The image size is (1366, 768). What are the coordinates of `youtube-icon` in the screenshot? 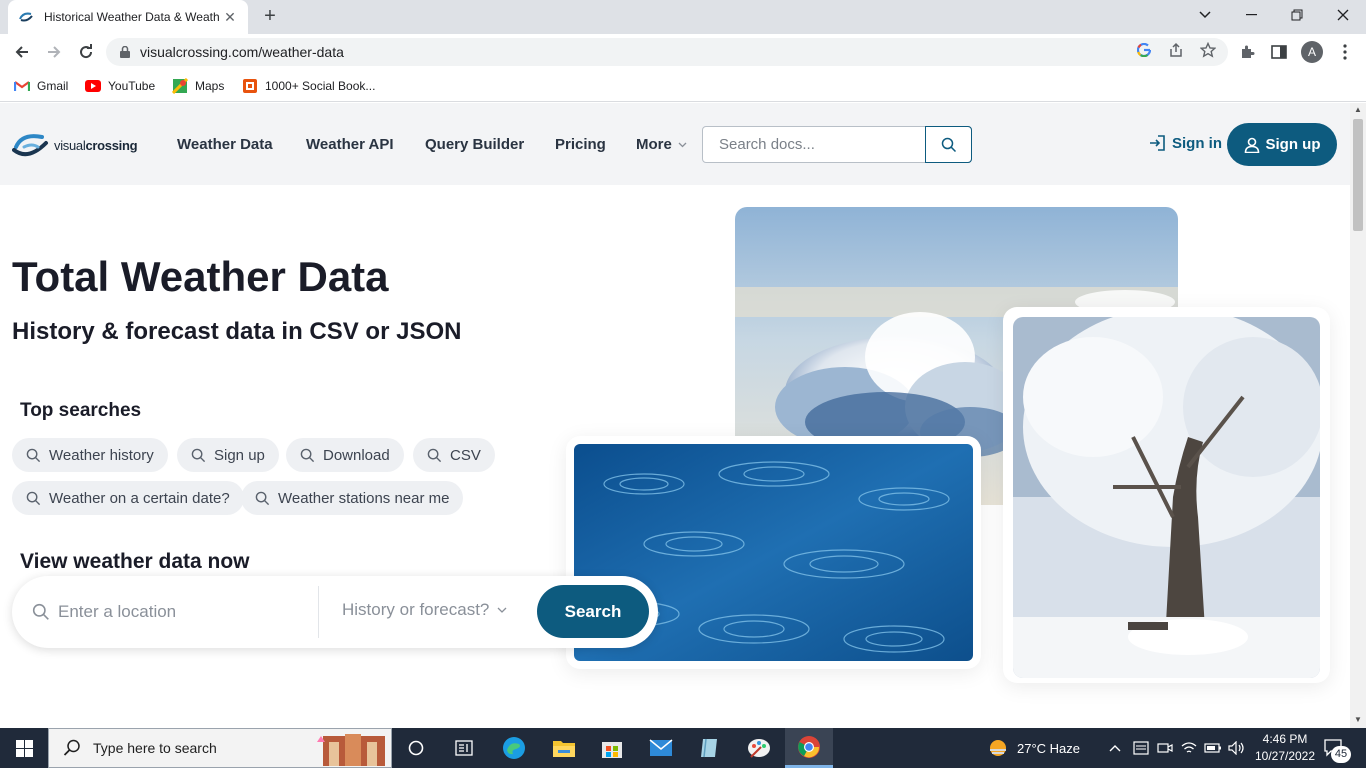 It's located at (93, 86).